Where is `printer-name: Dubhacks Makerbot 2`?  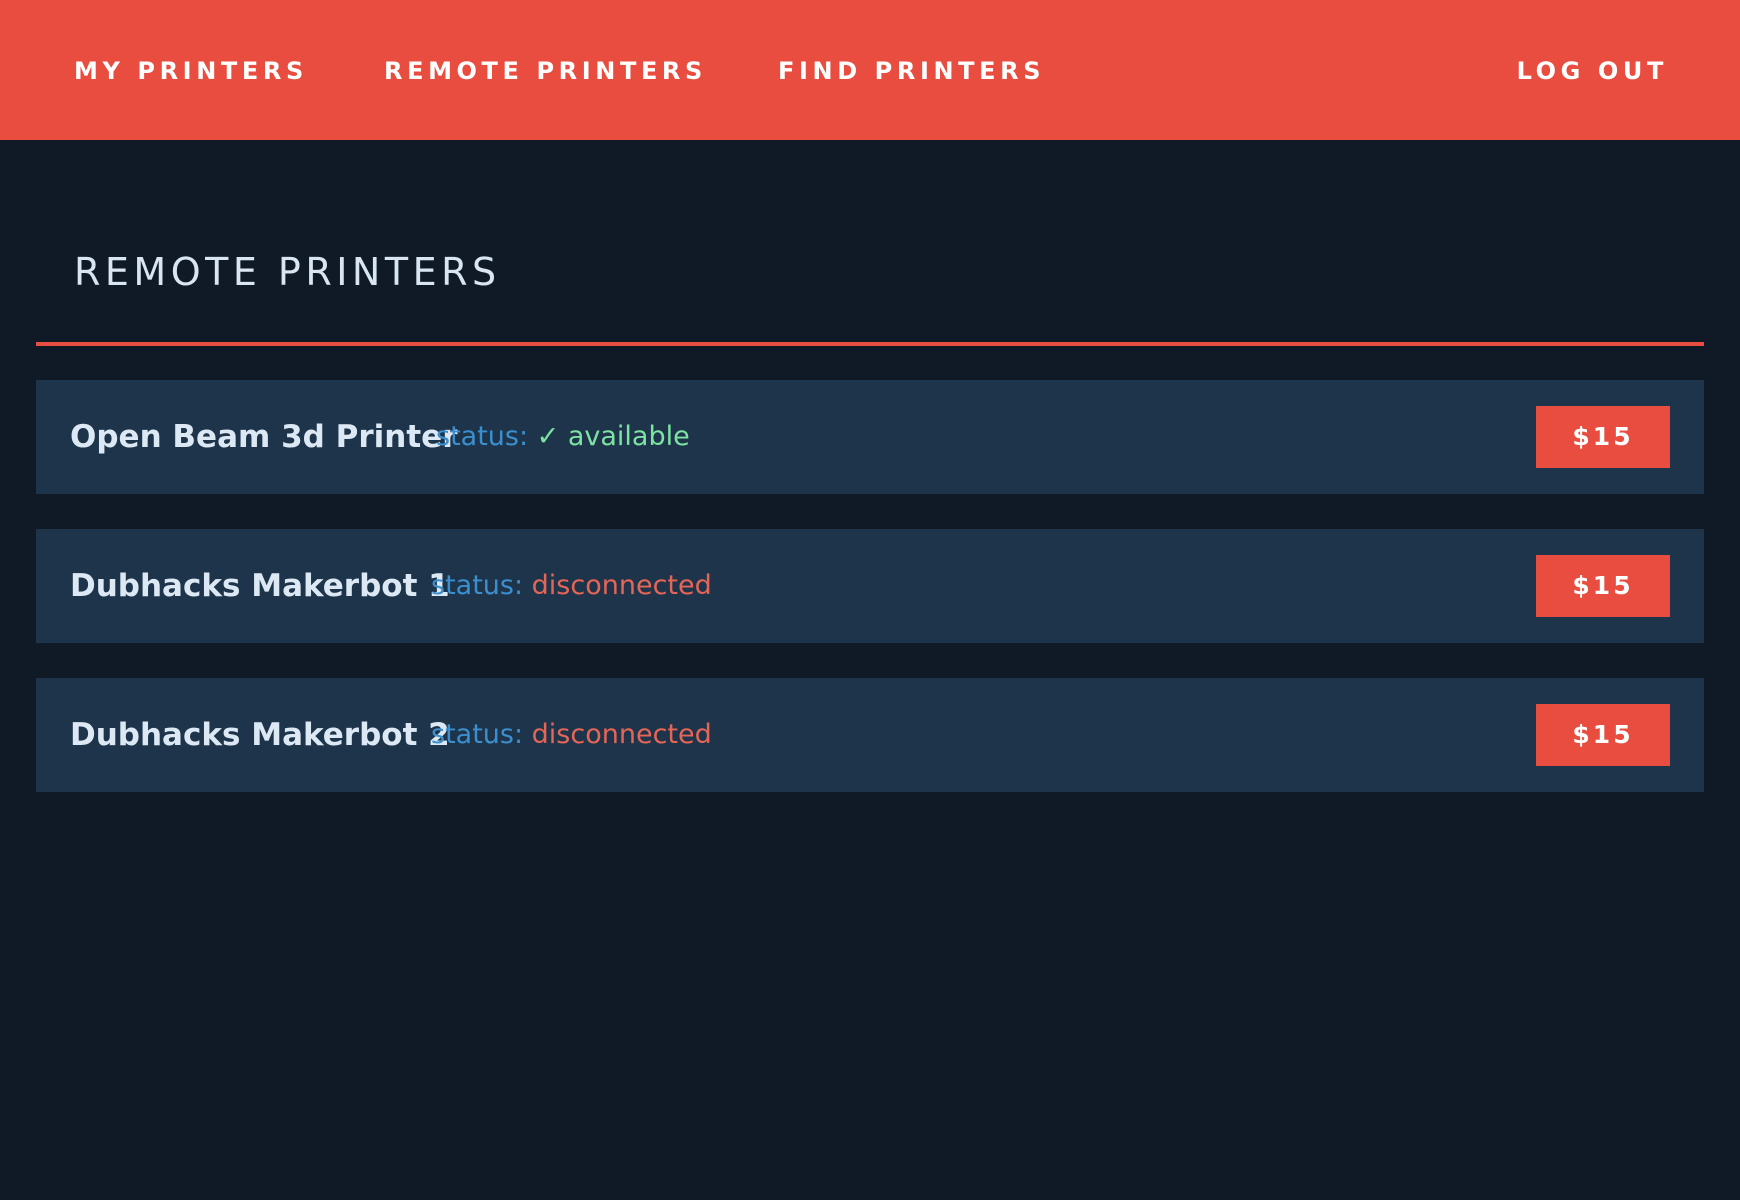 printer-name: Dubhacks Makerbot 2 is located at coordinates (260, 735).